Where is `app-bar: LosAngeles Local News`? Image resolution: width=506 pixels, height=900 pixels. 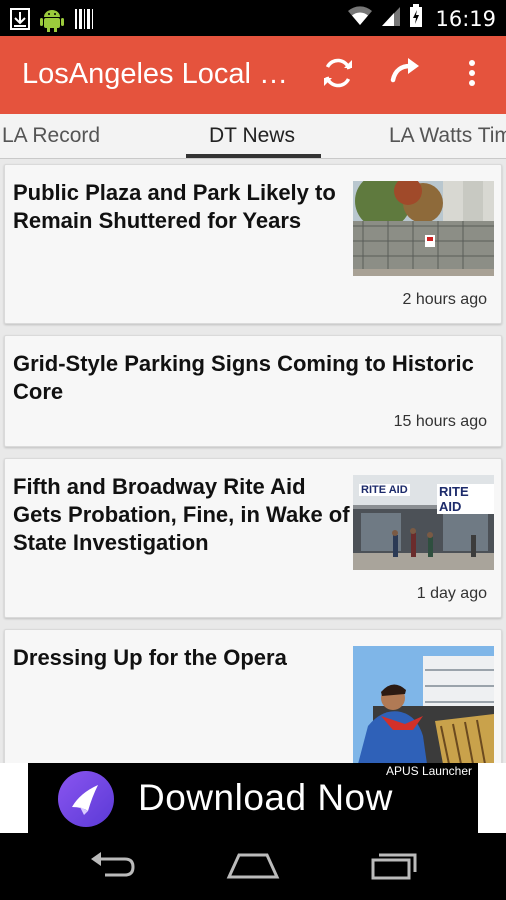
app-bar: LosAngeles Local News is located at coordinates (253, 75).